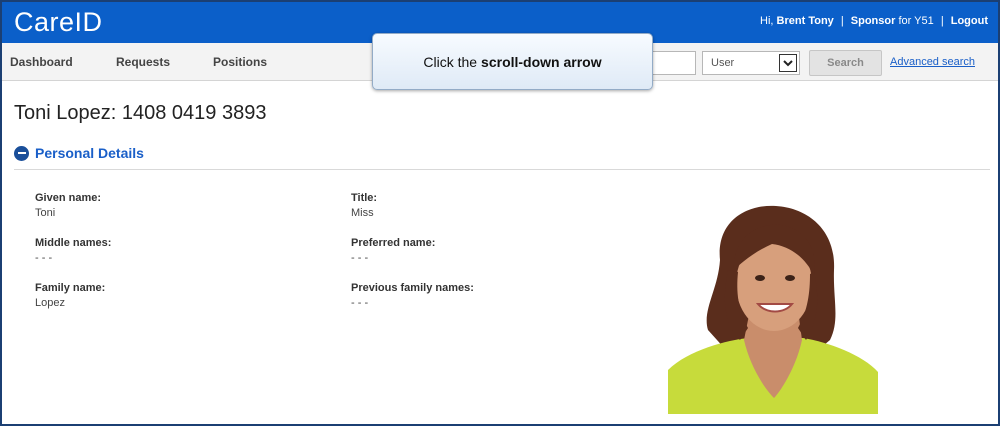 This screenshot has height=426, width=1000. I want to click on field-middle-names: Middle names: - - -, so click(73, 250).